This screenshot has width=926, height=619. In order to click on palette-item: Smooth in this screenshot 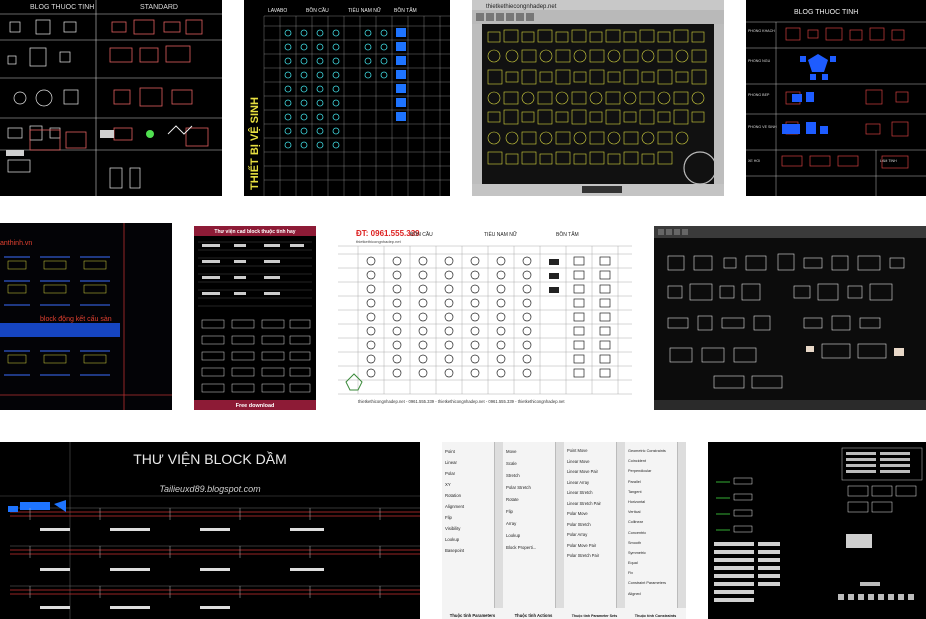, I will do `click(652, 543)`.